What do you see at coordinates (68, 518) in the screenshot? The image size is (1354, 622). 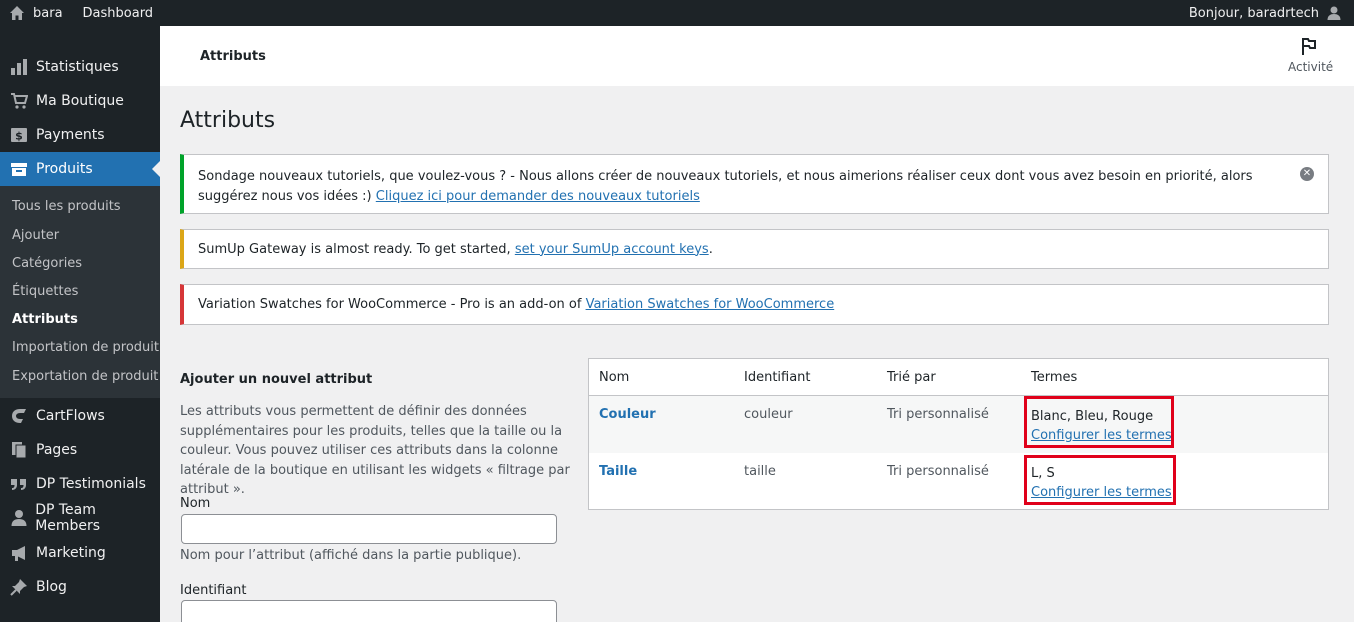 I see `menu-label: DP Team Members` at bounding box center [68, 518].